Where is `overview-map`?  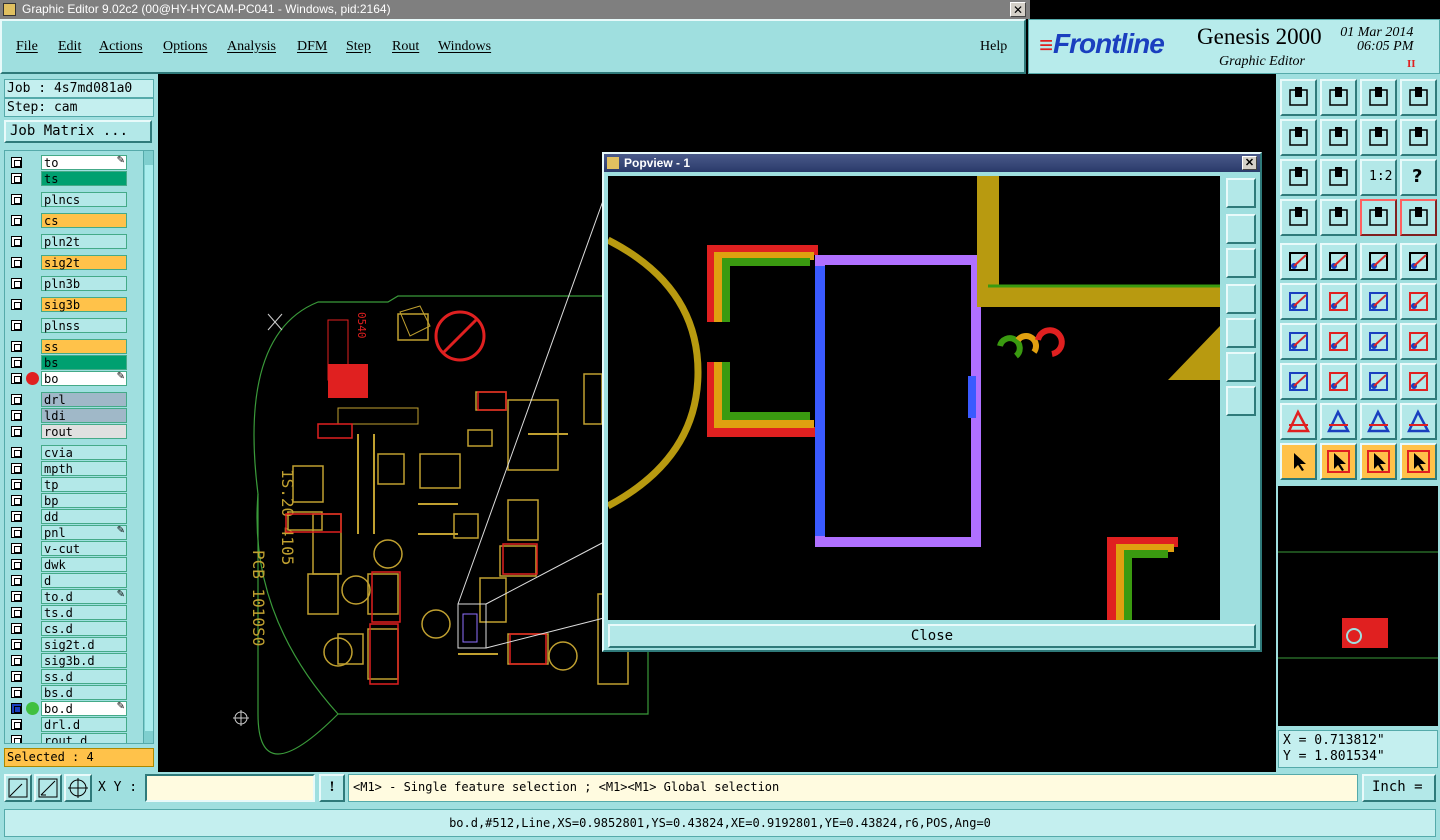 overview-map is located at coordinates (1358, 606).